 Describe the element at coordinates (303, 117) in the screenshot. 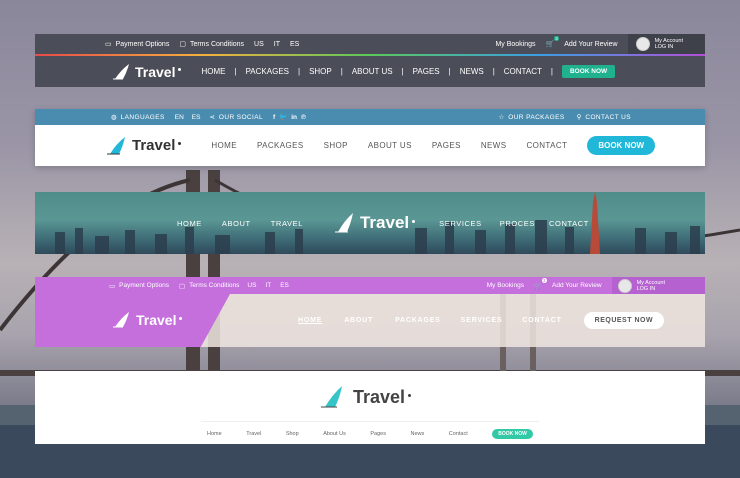

I see `pinterest-icon: ℗` at that location.